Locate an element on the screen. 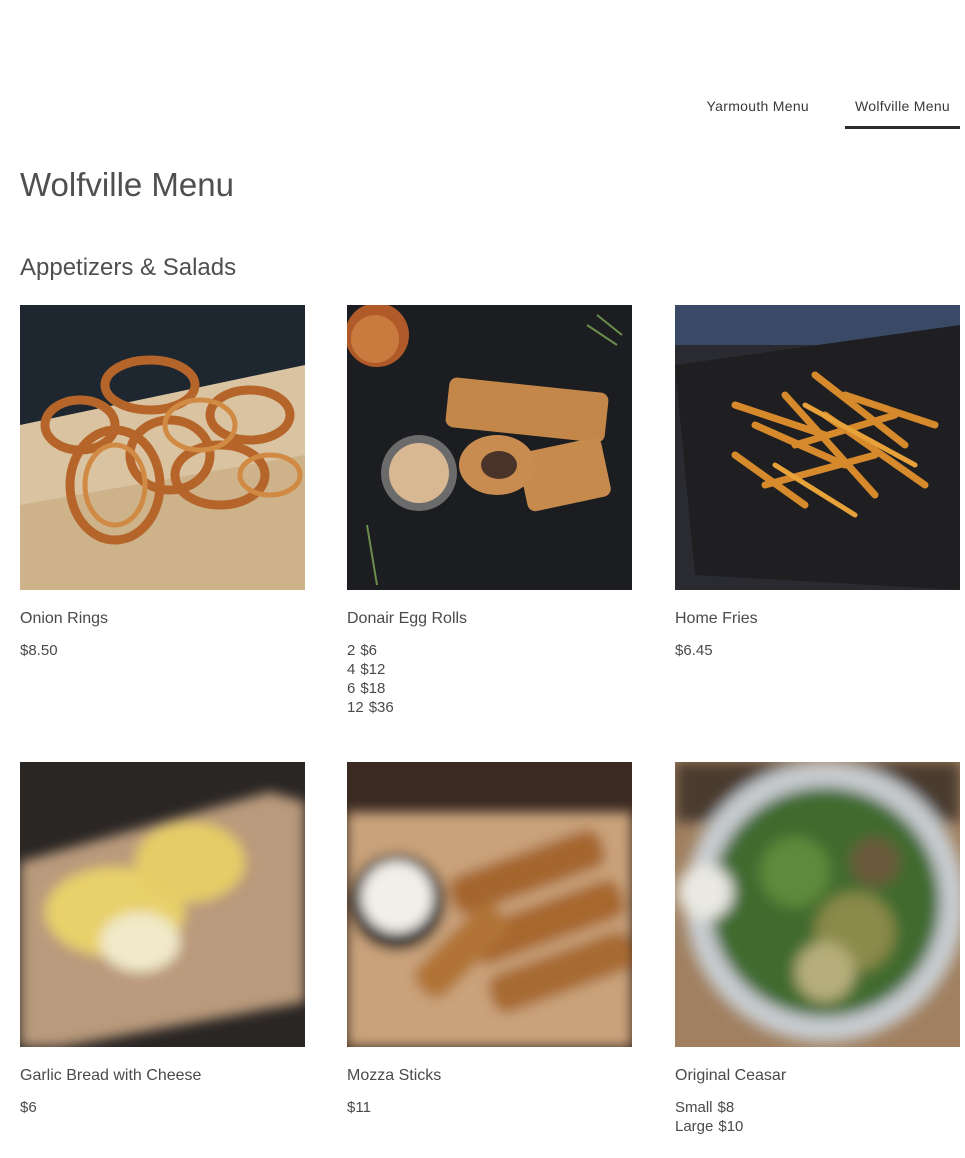  section-title: Appetizers & Salads is located at coordinates (128, 267).